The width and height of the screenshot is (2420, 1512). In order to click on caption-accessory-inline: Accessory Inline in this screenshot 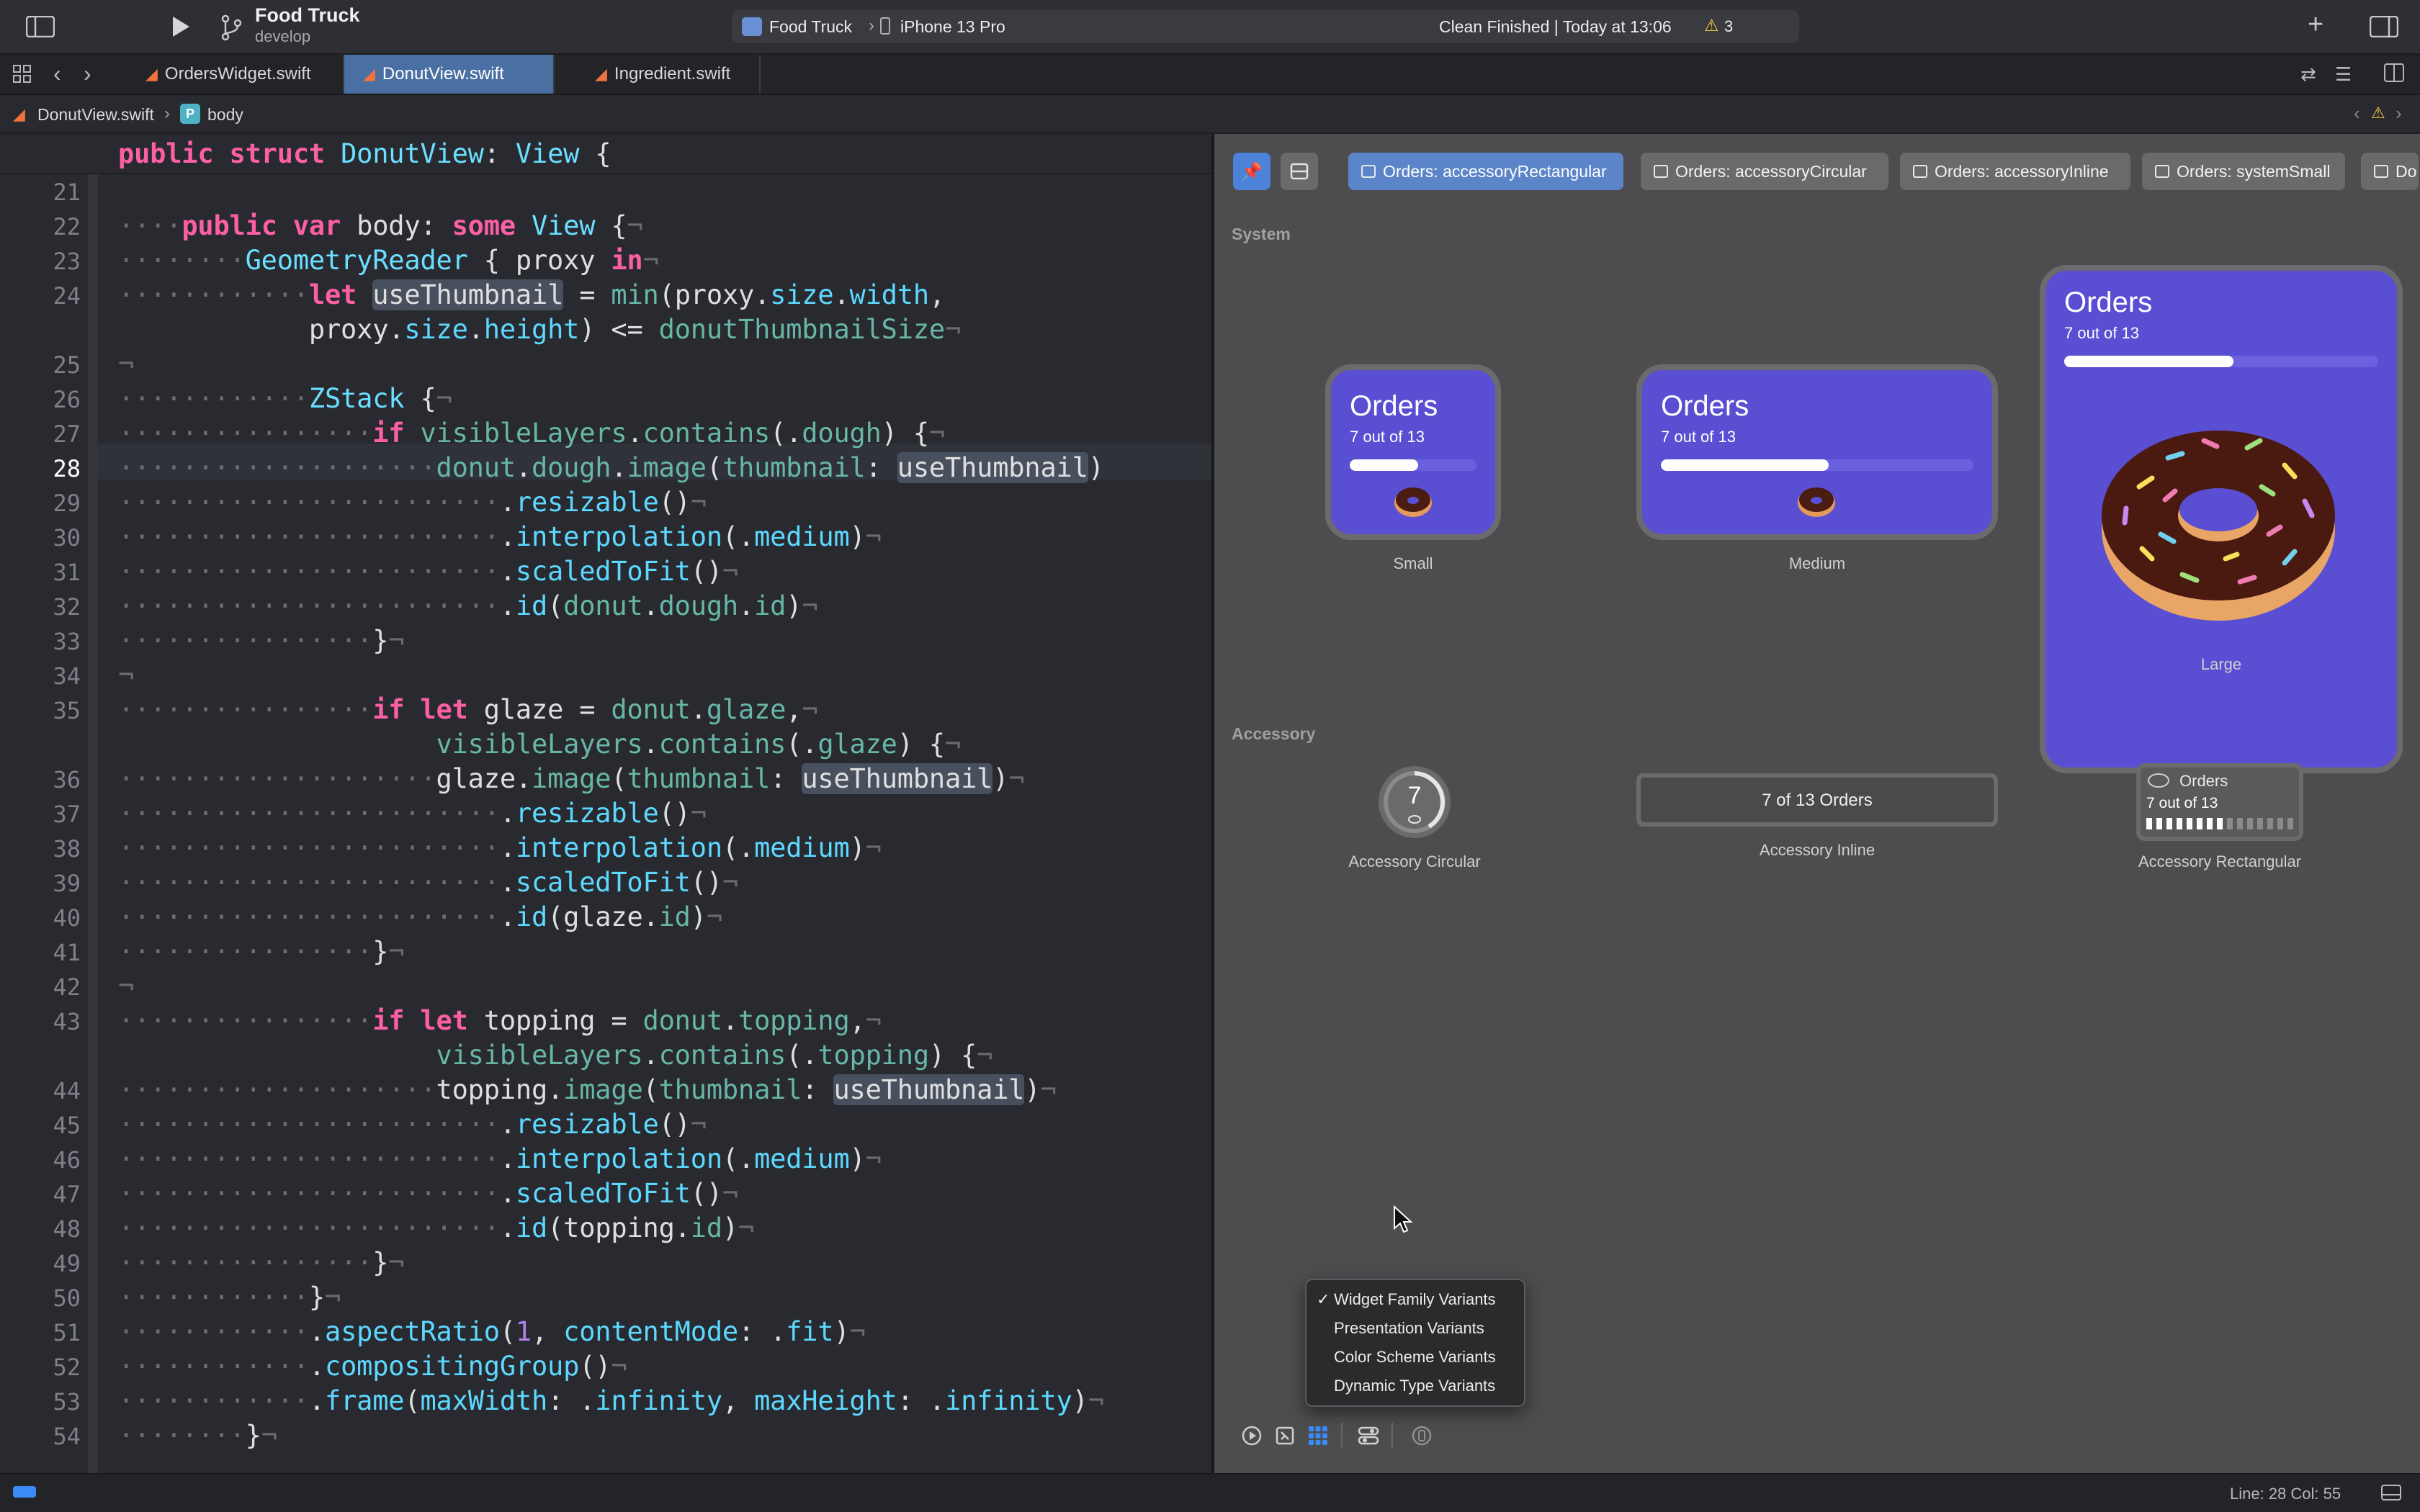, I will do `click(1817, 850)`.